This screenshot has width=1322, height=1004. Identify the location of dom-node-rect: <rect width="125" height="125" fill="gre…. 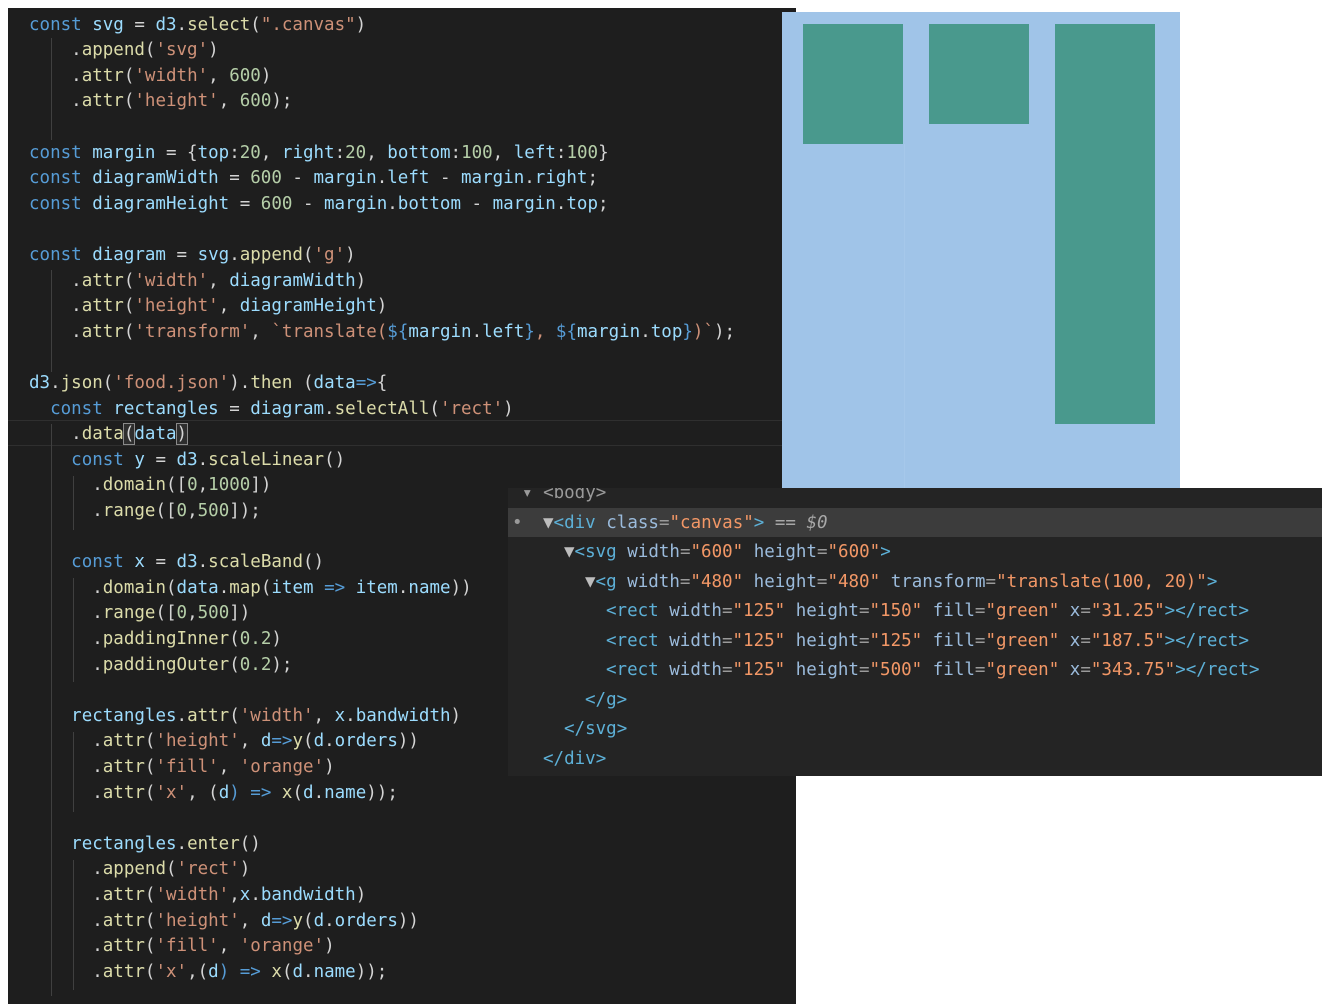
(927, 641).